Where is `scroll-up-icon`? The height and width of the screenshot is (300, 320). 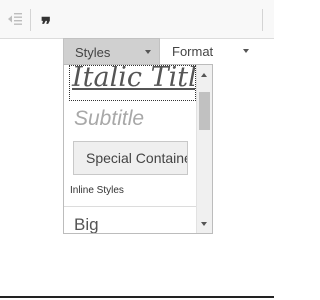
scroll-up-icon is located at coordinates (204, 75).